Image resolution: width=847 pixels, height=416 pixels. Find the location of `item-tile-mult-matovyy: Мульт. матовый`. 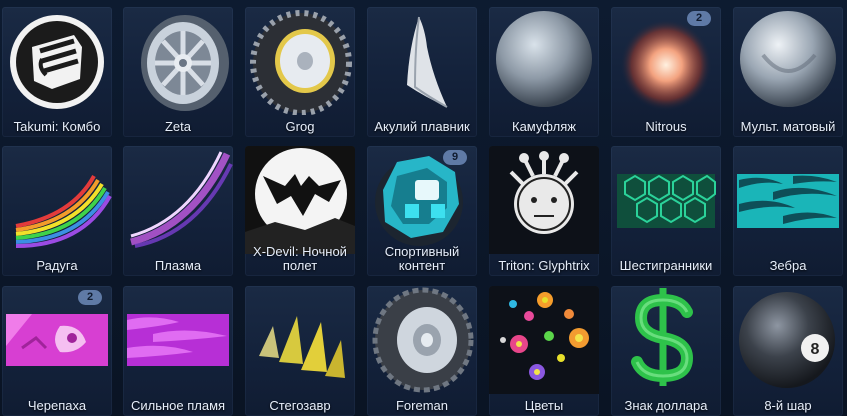

item-tile-mult-matovyy: Мульт. матовый is located at coordinates (788, 72).